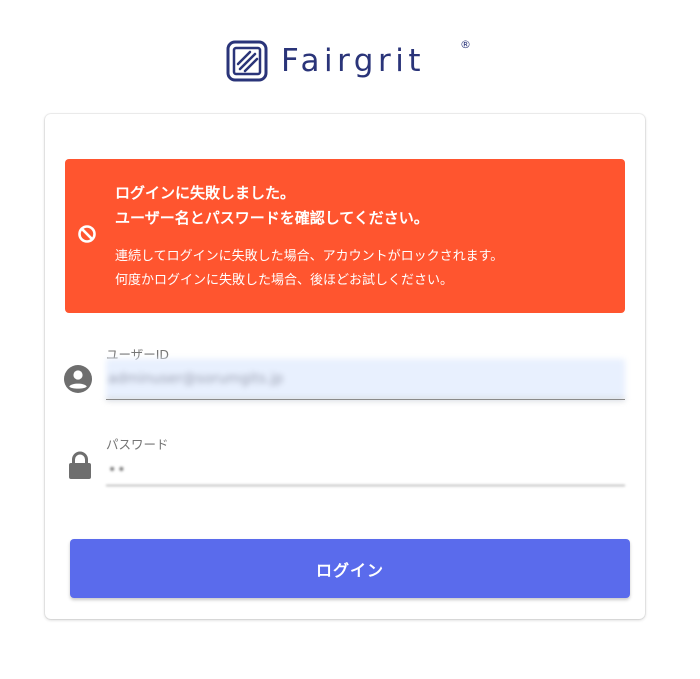 The height and width of the screenshot is (679, 700). Describe the element at coordinates (78, 379) in the screenshot. I see `account-circle-icon` at that location.